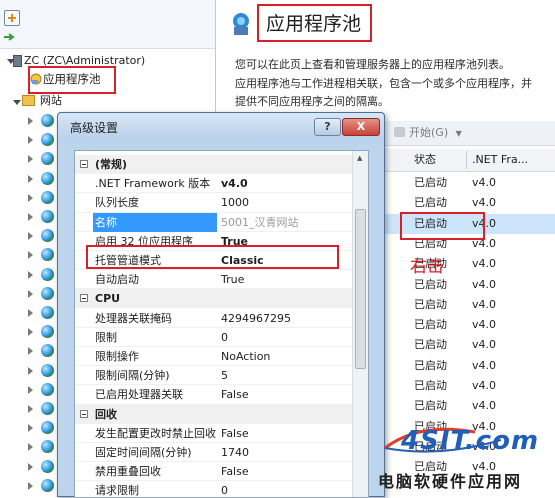 The width and height of the screenshot is (555, 498). I want to click on scroll-up-icon: ▲, so click(359, 158).